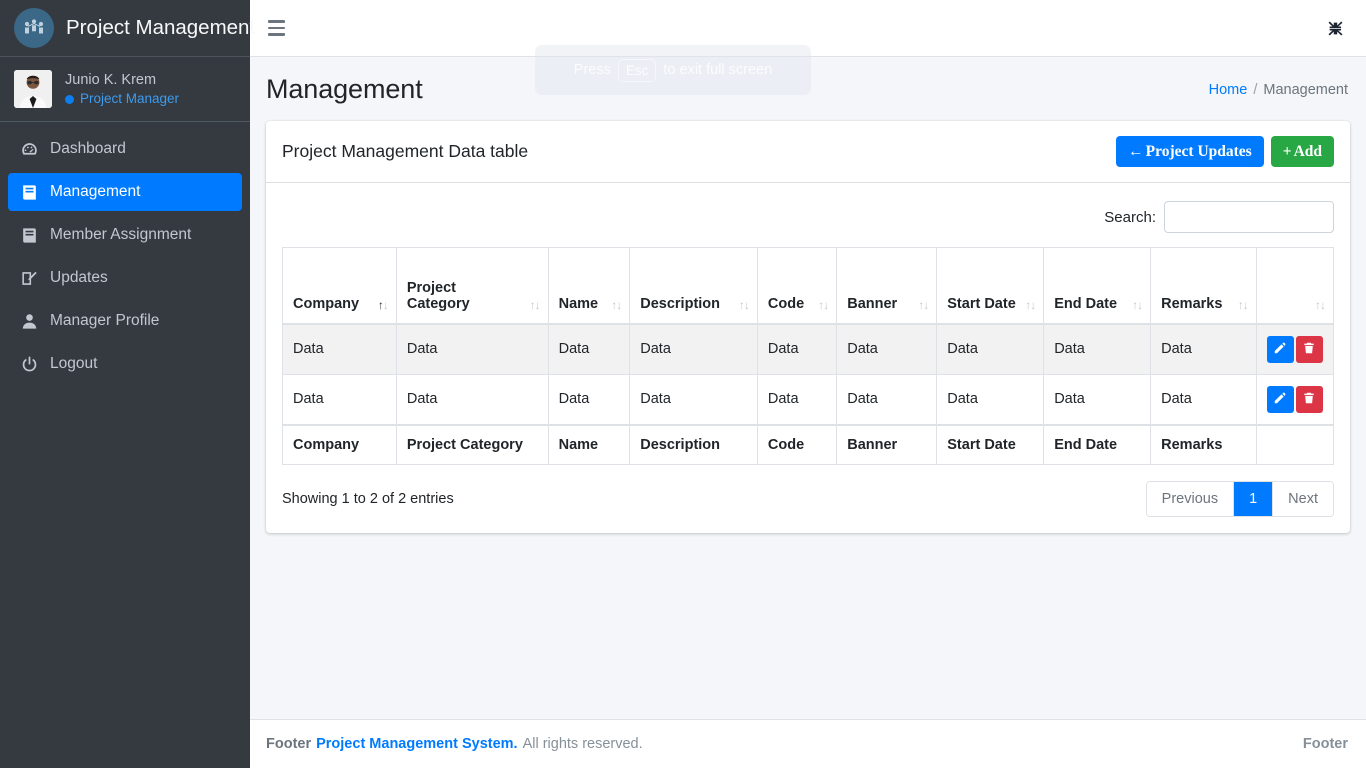 The width and height of the screenshot is (1366, 768). I want to click on col-header-actions: ↑↓, so click(1295, 286).